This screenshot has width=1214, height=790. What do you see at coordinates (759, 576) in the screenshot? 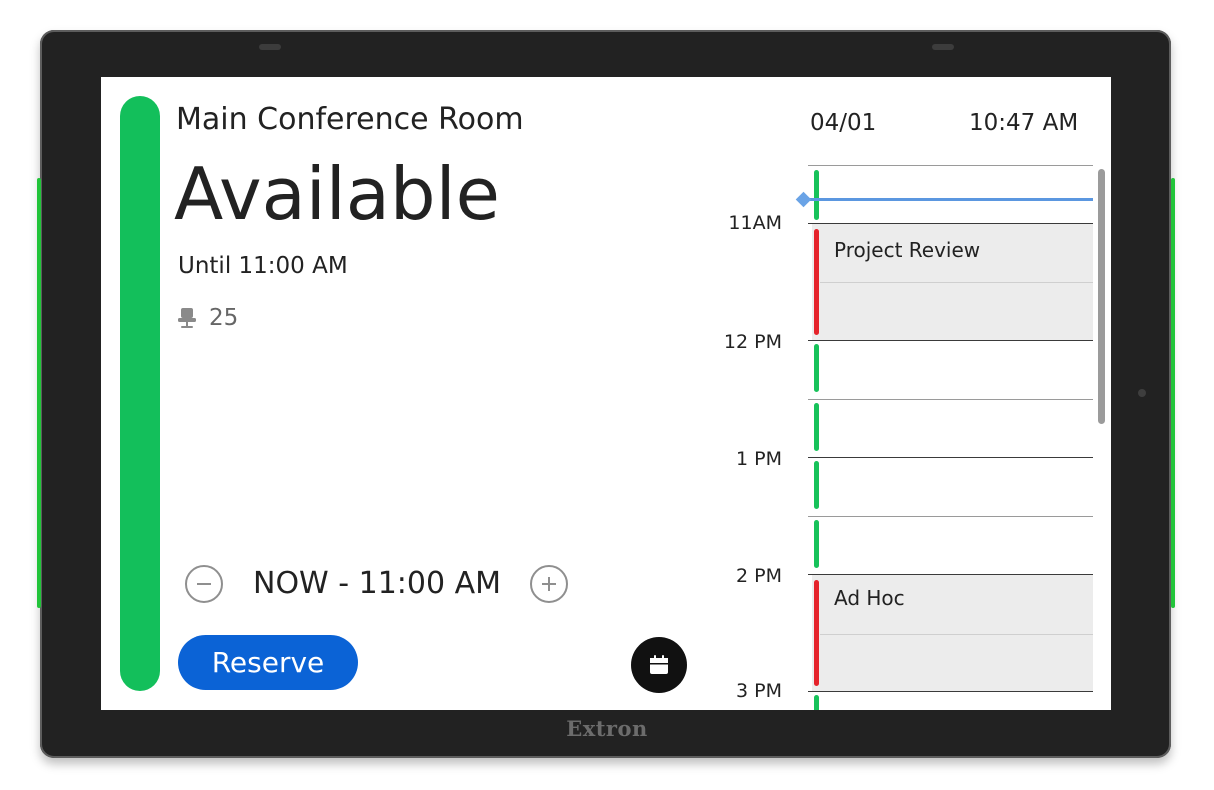
I see `hour-label-2pm: 2 PM` at bounding box center [759, 576].